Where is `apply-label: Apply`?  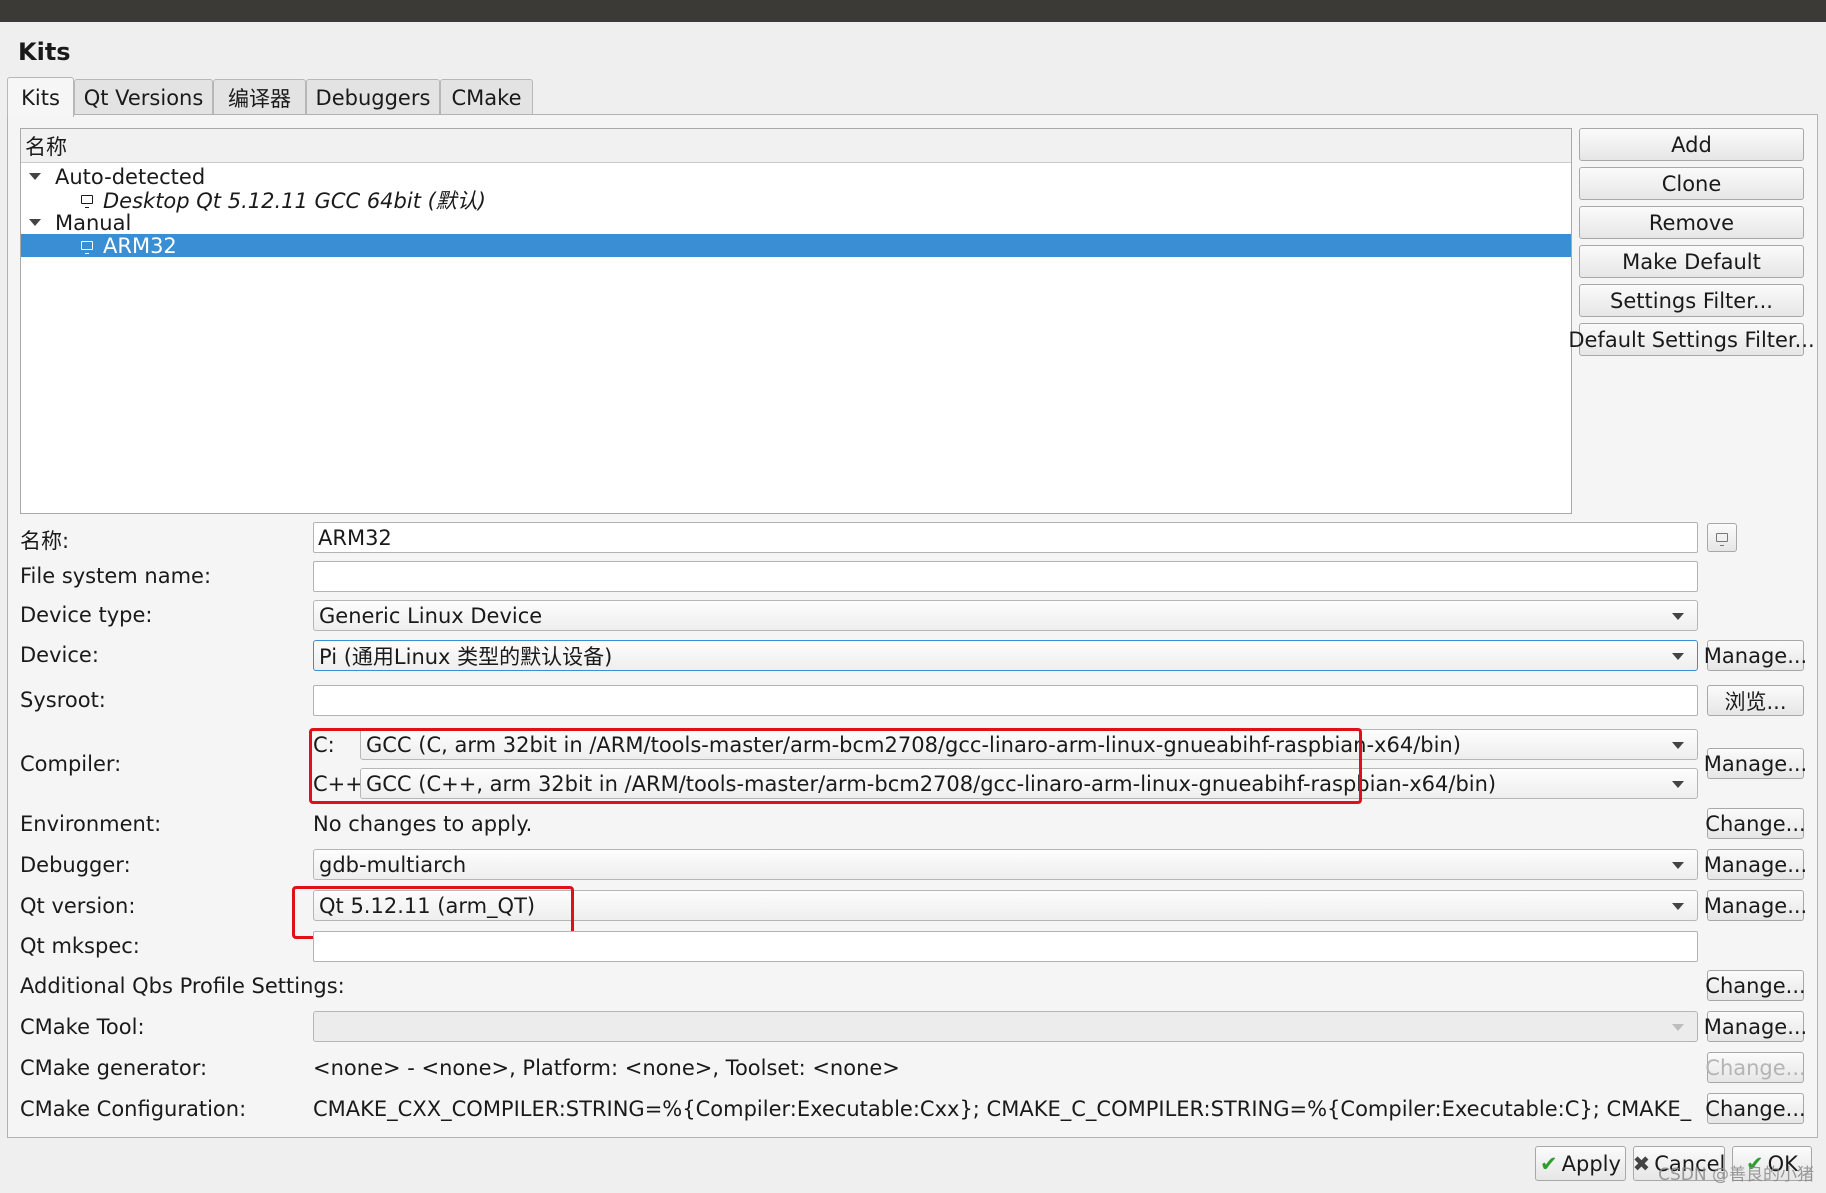
apply-label: Apply is located at coordinates (1591, 1163).